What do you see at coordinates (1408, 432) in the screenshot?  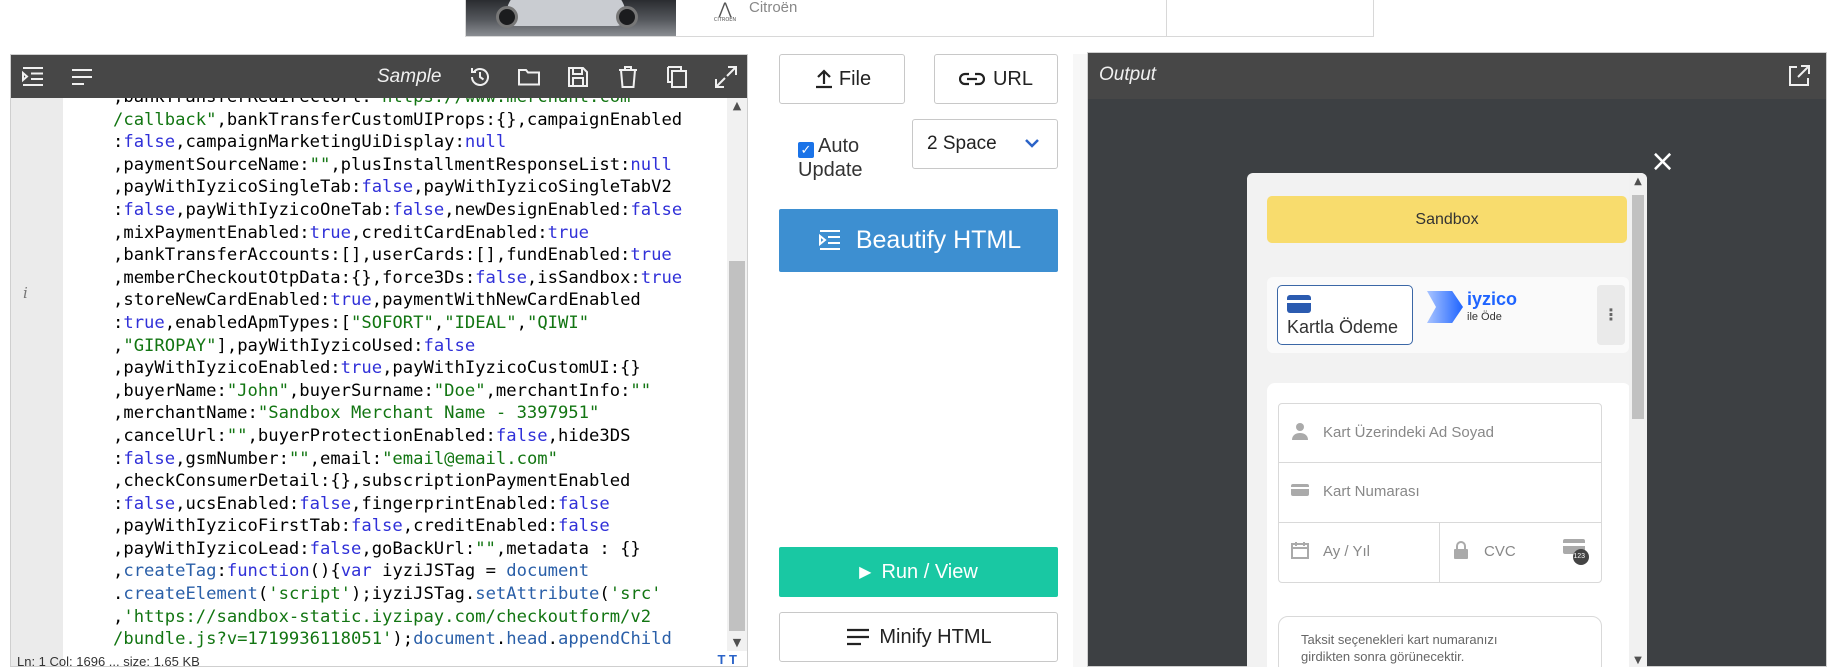 I see `card-holder-placeholder: Kart Üzerindeki Ad Soyad` at bounding box center [1408, 432].